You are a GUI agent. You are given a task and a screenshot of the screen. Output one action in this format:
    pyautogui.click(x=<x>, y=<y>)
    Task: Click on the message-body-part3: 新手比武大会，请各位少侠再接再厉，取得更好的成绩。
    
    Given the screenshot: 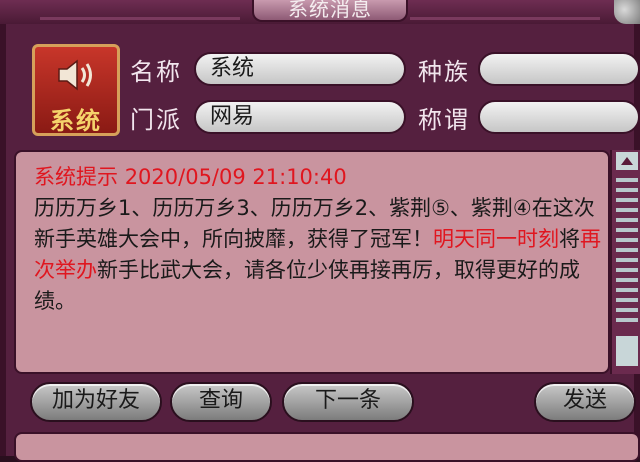 What is the action you would take?
    pyautogui.click(x=307, y=285)
    